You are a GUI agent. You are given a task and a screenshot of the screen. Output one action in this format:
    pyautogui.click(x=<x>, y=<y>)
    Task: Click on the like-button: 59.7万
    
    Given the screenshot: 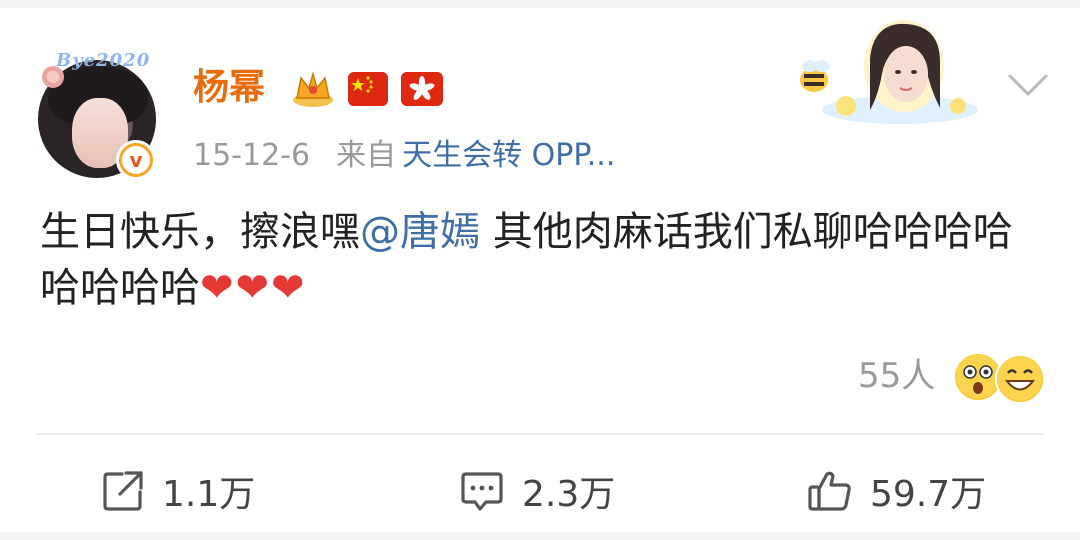 What is the action you would take?
    pyautogui.click(x=896, y=491)
    